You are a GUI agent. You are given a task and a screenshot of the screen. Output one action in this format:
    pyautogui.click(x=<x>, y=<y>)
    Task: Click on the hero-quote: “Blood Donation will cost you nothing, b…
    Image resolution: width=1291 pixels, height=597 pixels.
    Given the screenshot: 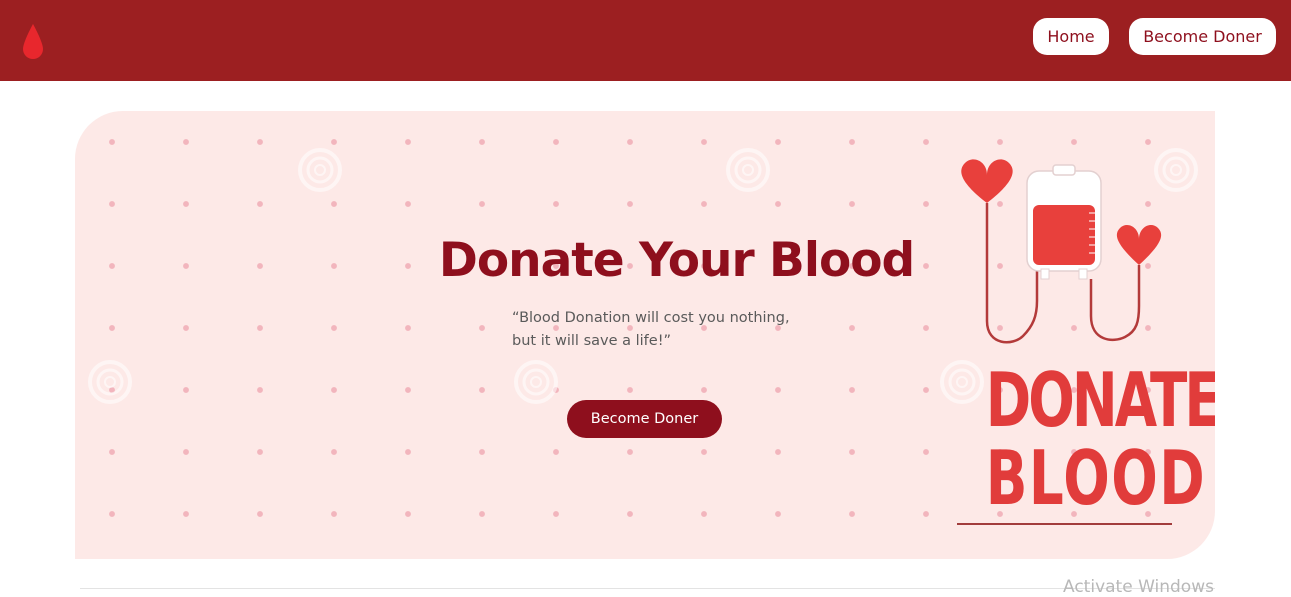 What is the action you would take?
    pyautogui.click(x=662, y=330)
    